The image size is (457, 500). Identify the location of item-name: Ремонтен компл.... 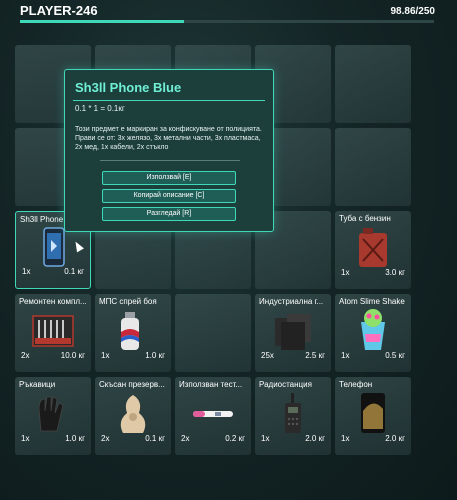
(53, 301).